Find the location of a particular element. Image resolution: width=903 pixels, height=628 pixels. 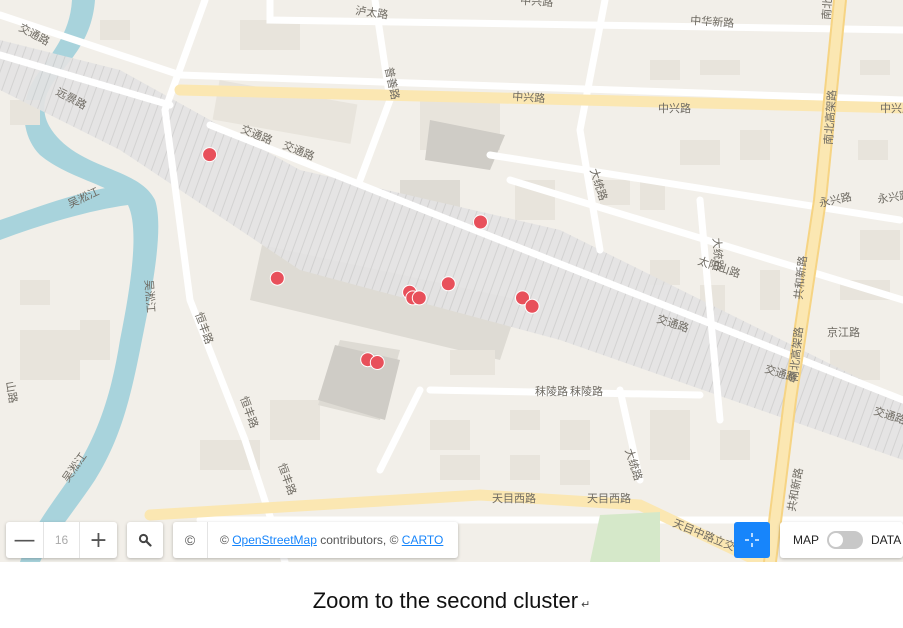

road-label: 吴淞江 is located at coordinates (149, 296).